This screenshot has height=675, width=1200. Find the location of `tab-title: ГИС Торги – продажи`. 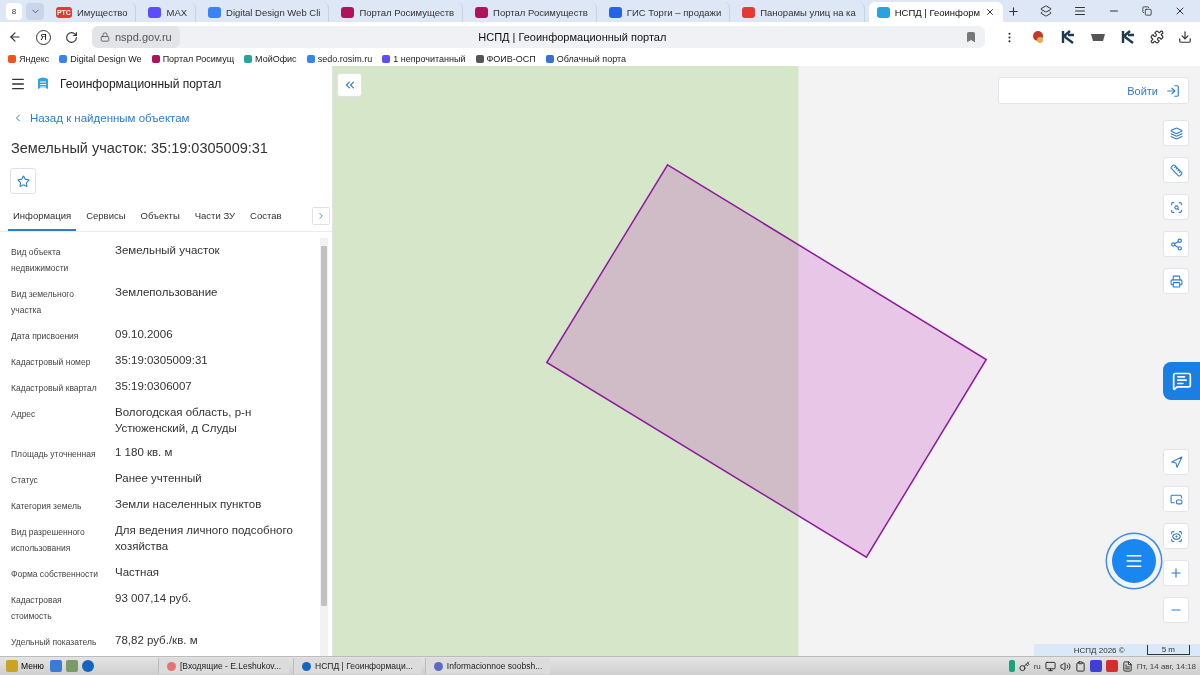

tab-title: ГИС Торги – продажи is located at coordinates (674, 12).